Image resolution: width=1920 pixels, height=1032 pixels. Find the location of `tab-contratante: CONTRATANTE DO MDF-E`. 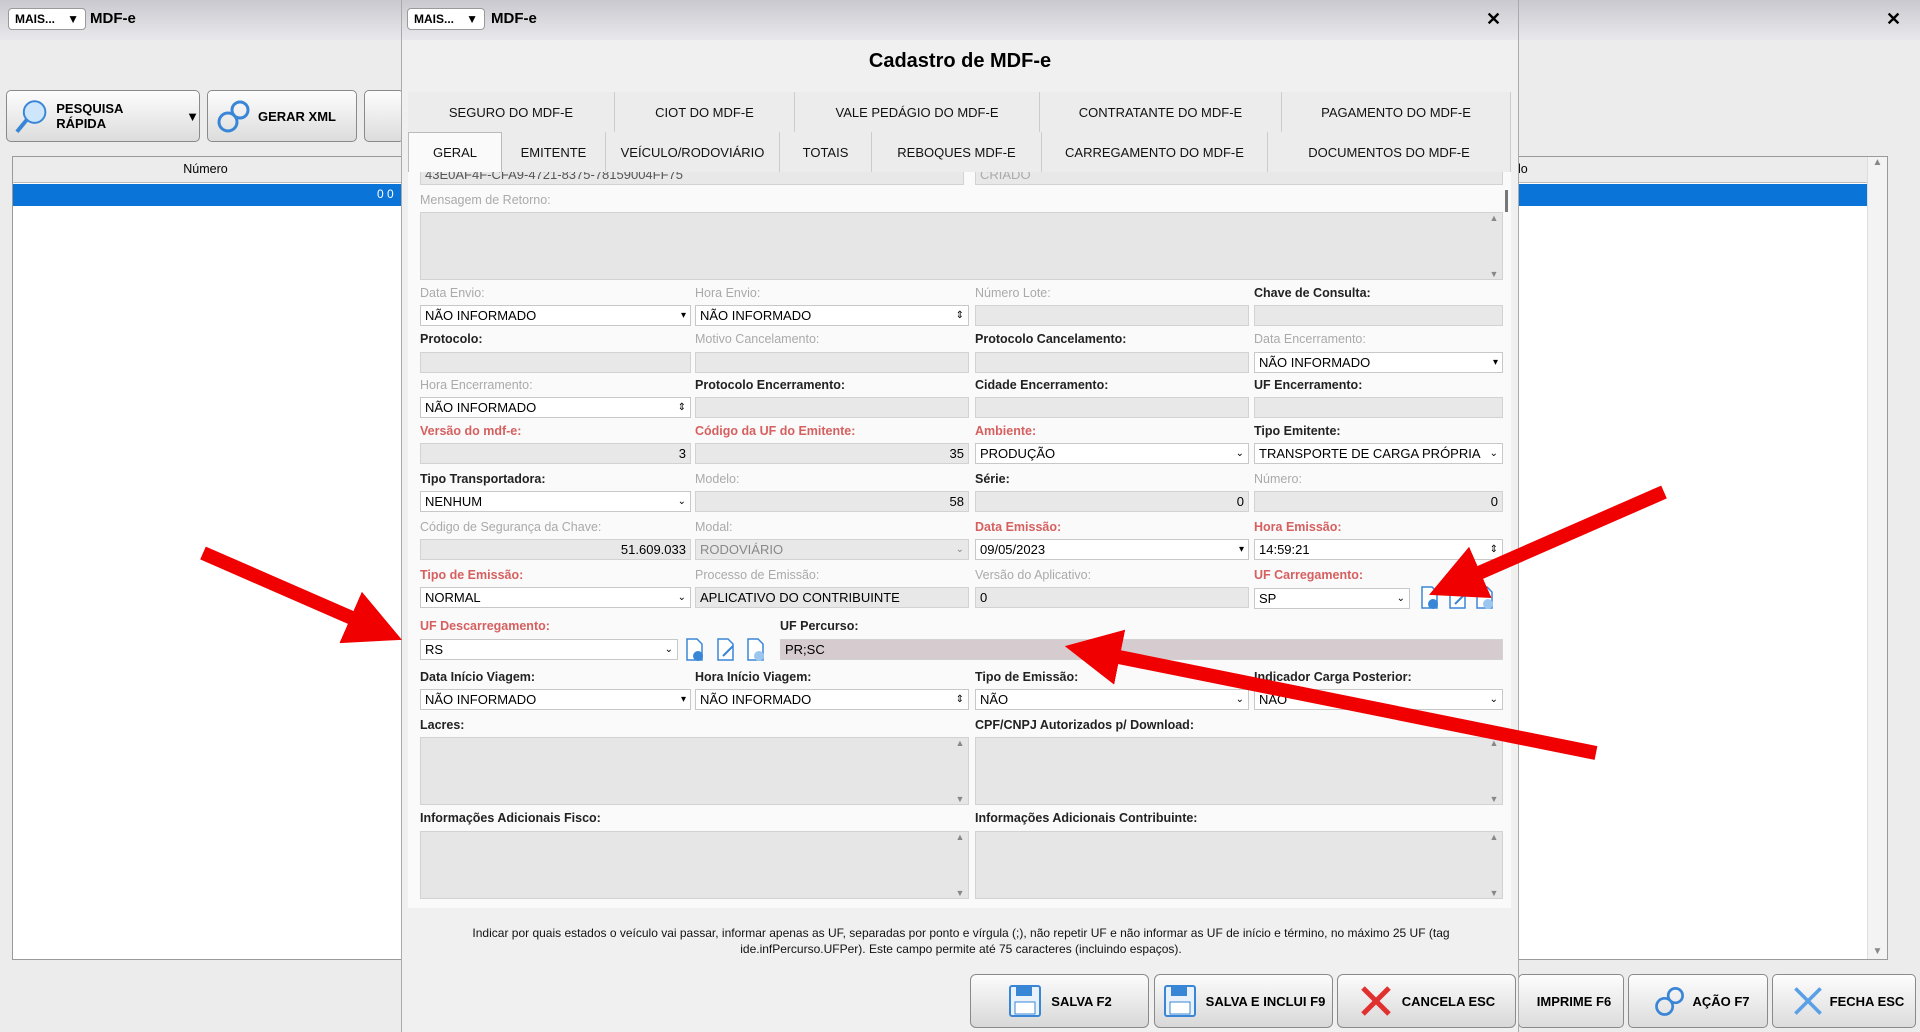

tab-contratante: CONTRATANTE DO MDF-E is located at coordinates (1161, 112).